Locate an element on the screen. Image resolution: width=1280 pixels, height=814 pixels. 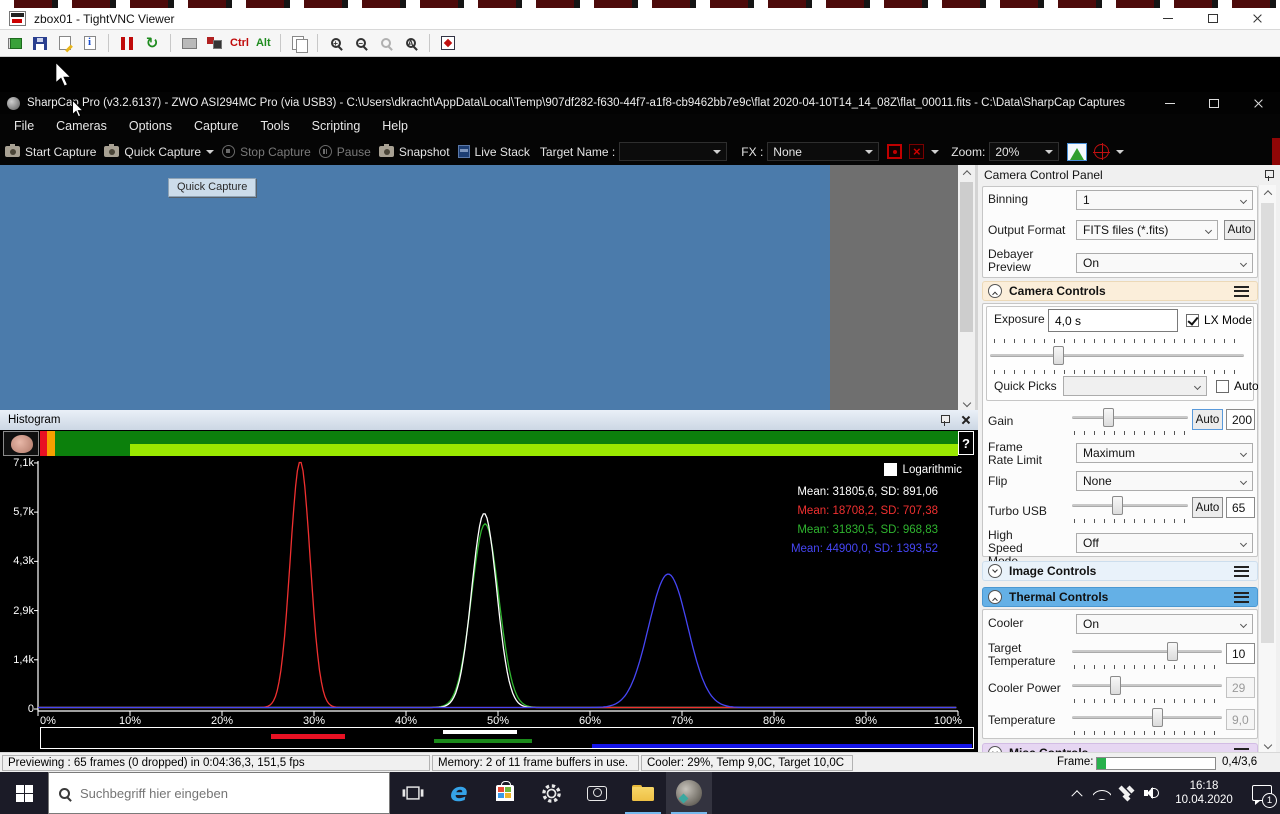
taskbar-search is located at coordinates (219, 793).